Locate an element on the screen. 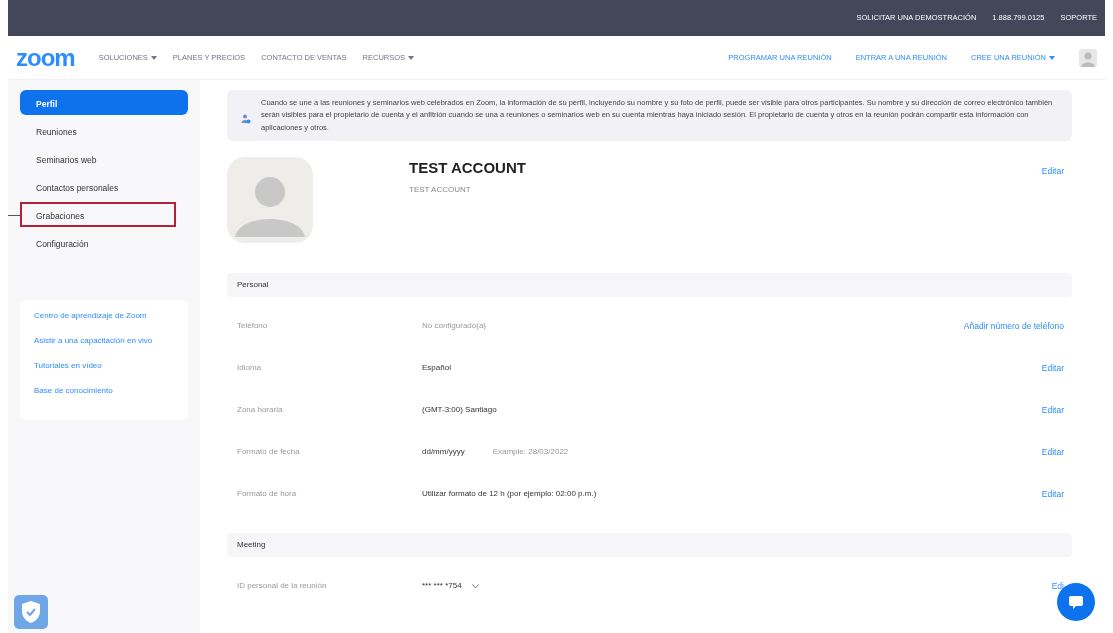 This screenshot has width=1113, height=633. sidebar-item: Perfil is located at coordinates (104, 102).